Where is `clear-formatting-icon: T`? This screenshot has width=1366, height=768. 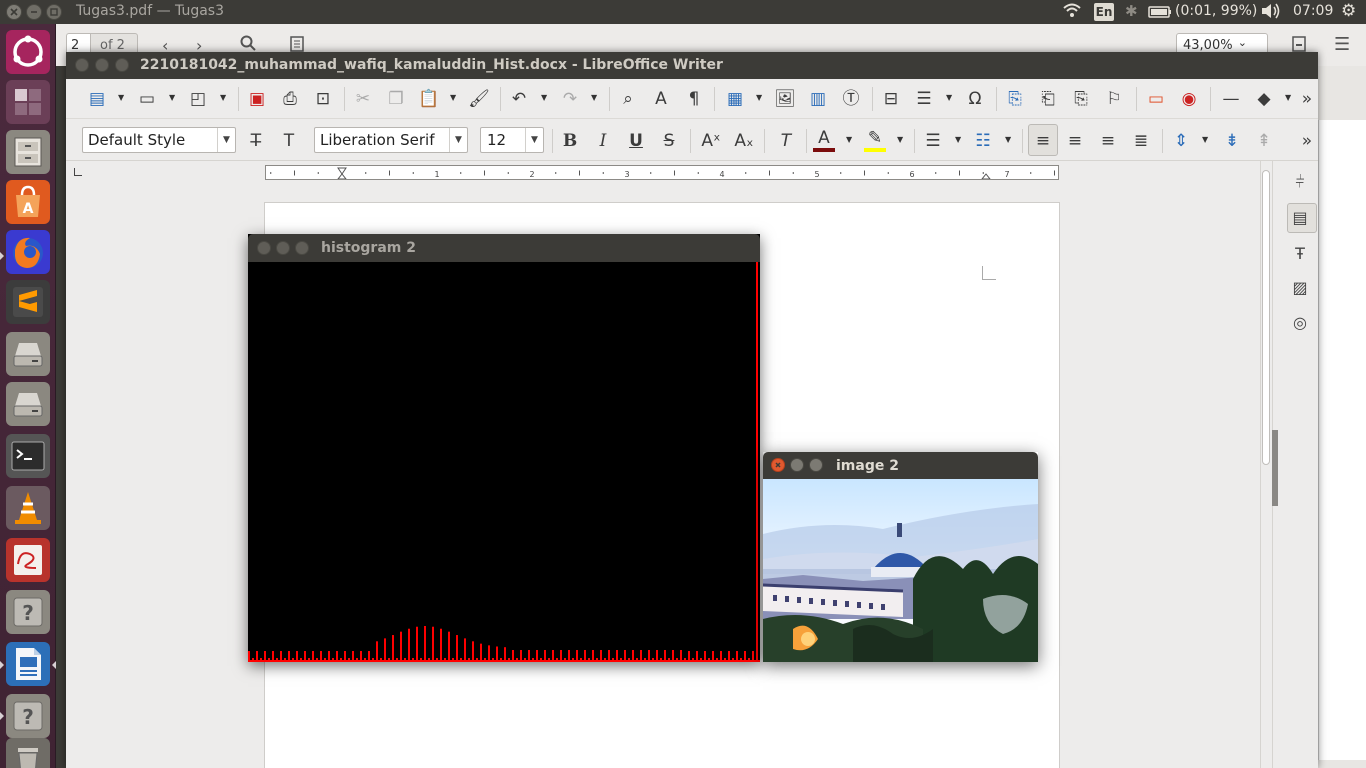 clear-formatting-icon: T is located at coordinates (786, 141).